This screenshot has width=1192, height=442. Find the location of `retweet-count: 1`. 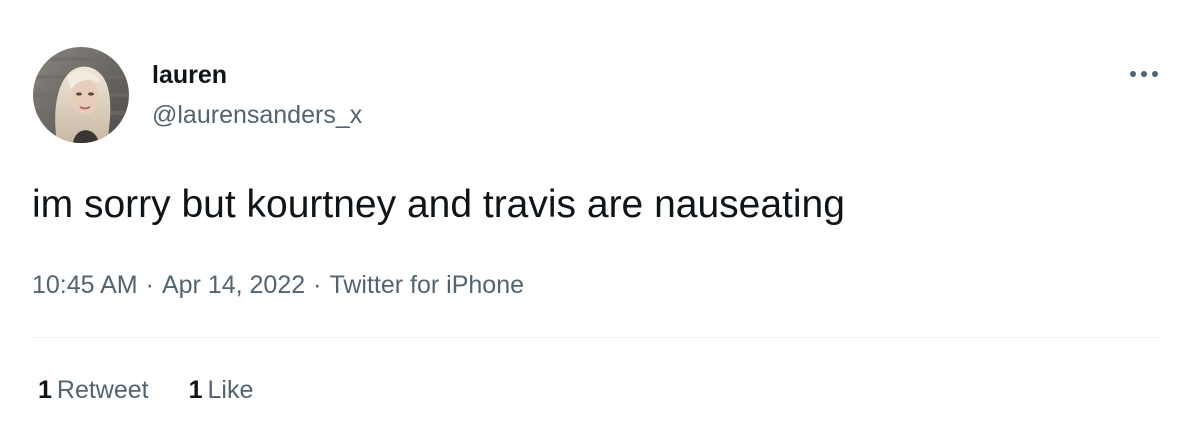

retweet-count: 1 is located at coordinates (45, 390).